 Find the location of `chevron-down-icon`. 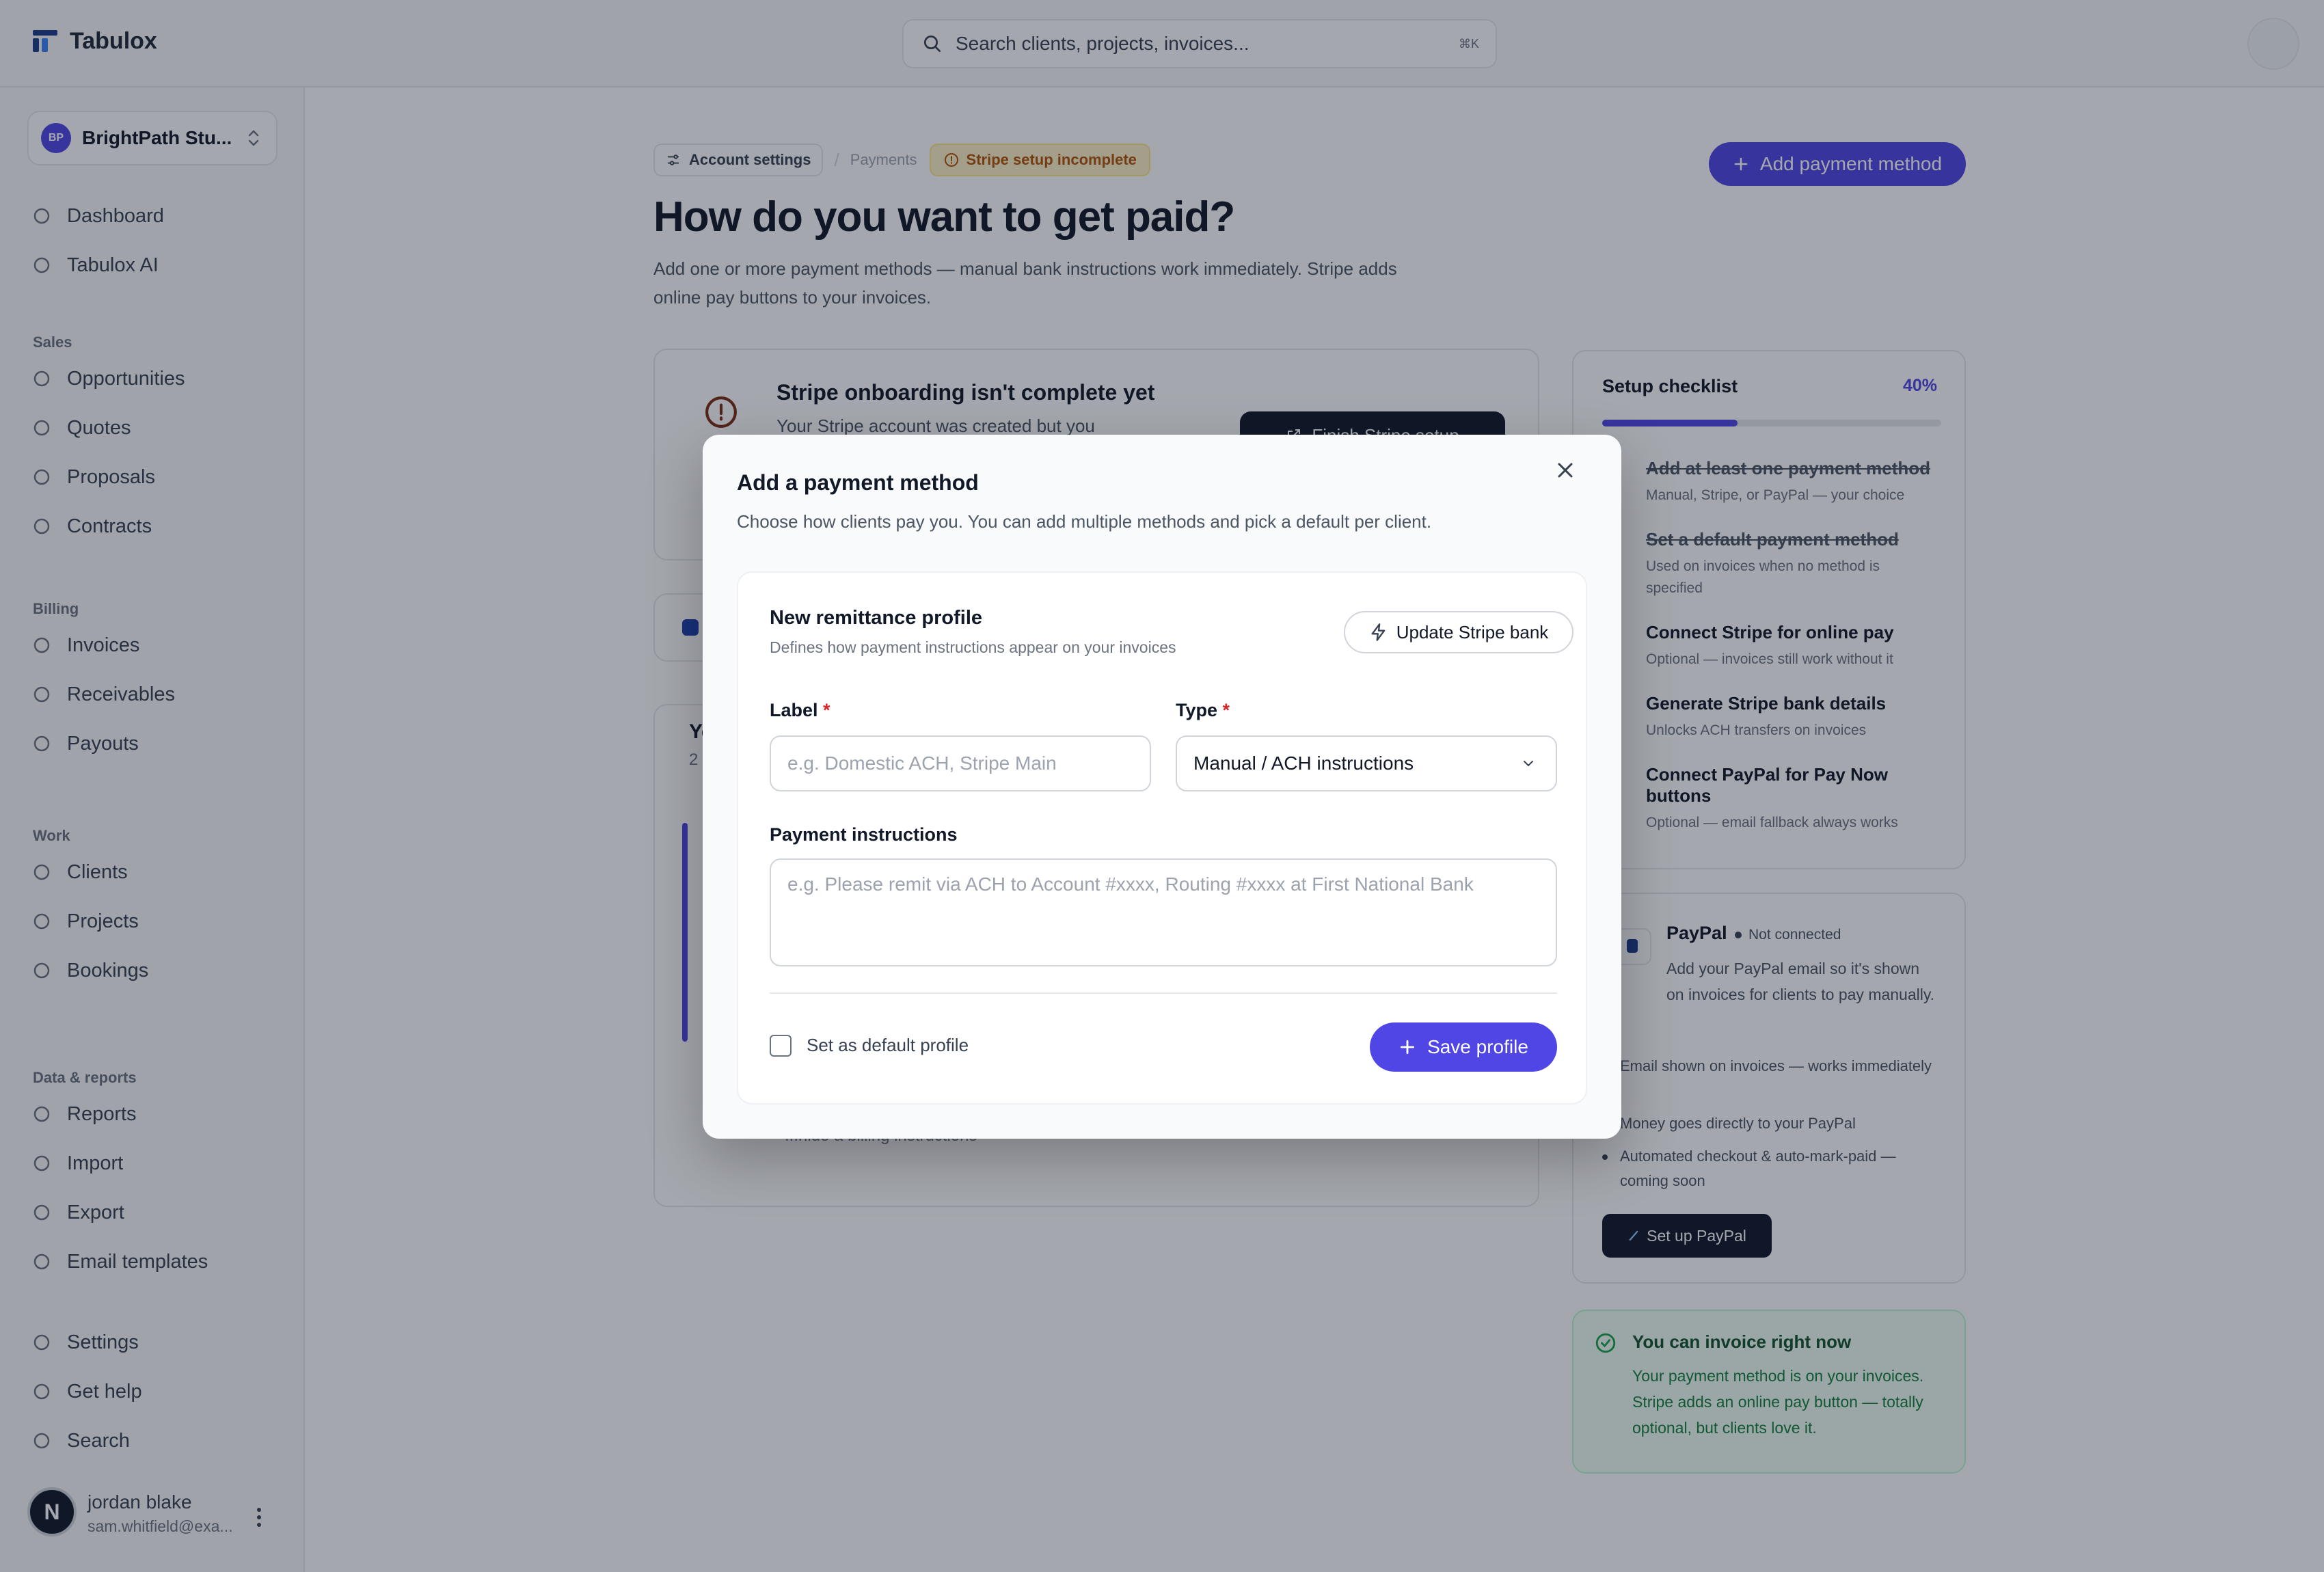

chevron-down-icon is located at coordinates (1528, 764).